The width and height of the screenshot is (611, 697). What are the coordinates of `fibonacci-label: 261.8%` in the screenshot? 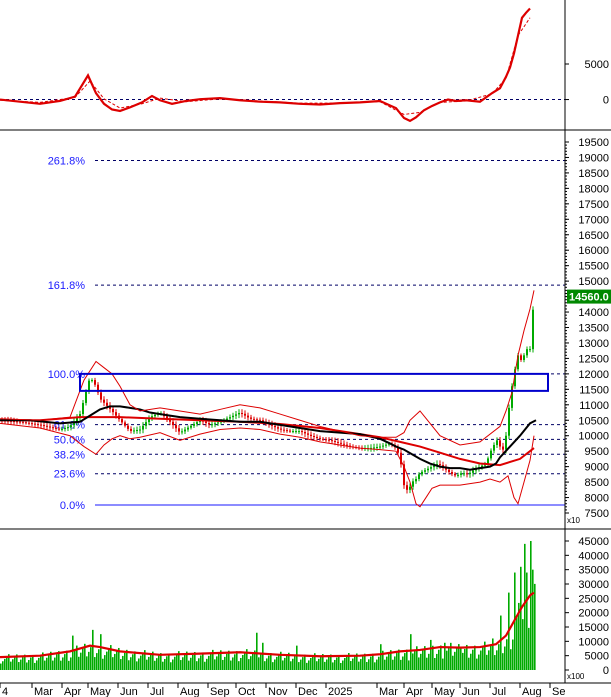 It's located at (67, 162).